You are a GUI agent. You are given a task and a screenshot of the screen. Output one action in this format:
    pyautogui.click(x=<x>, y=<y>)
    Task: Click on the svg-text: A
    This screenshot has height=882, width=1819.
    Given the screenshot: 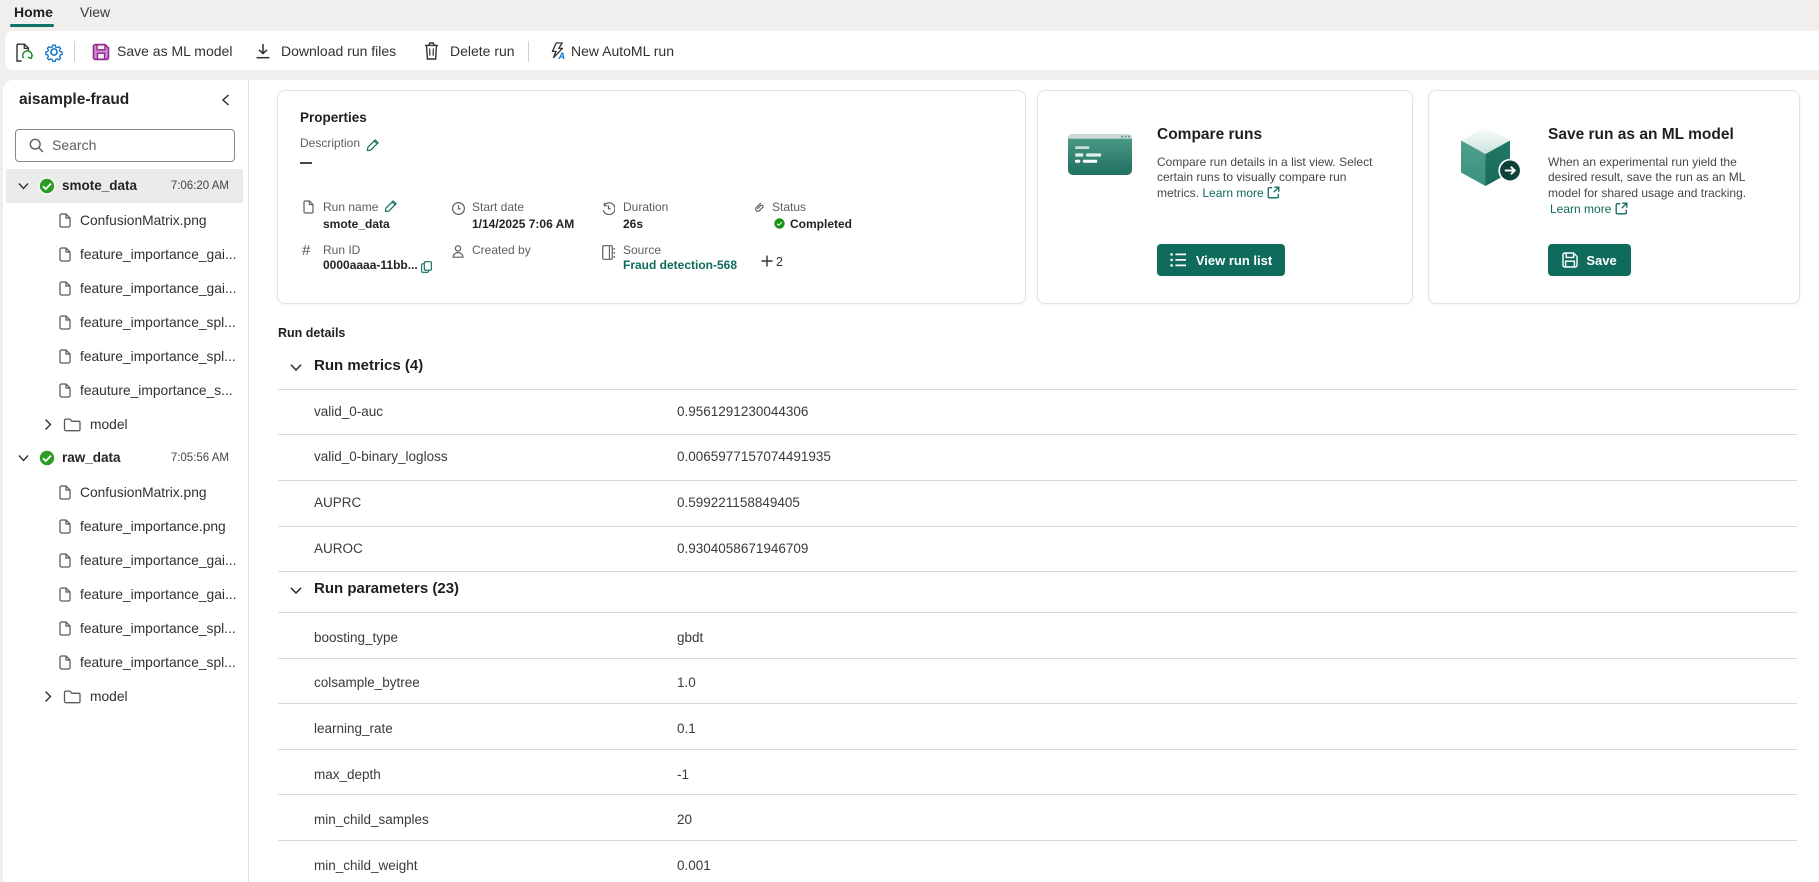 What is the action you would take?
    pyautogui.click(x=562, y=55)
    